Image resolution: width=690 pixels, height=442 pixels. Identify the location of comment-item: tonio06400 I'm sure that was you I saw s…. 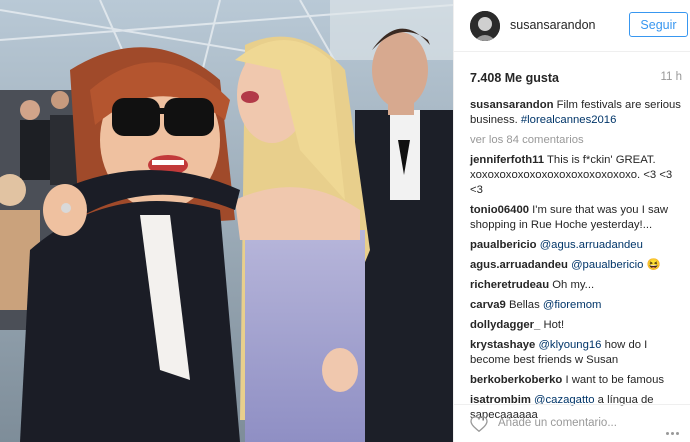
(577, 218).